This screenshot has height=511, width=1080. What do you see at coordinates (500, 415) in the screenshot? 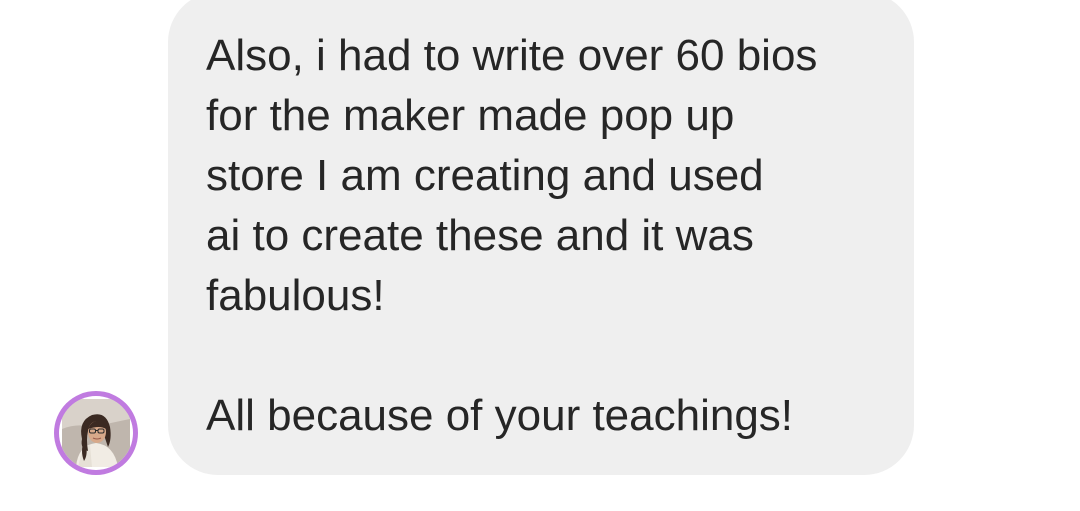
I see `message-text-paragraph-2: All because of your teachings!` at bounding box center [500, 415].